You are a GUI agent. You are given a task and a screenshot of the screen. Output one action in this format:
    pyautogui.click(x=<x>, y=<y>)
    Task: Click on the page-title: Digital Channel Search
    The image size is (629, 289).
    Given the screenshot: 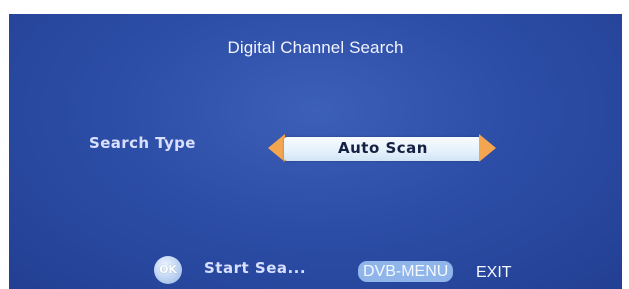 What is the action you would take?
    pyautogui.click(x=315, y=47)
    